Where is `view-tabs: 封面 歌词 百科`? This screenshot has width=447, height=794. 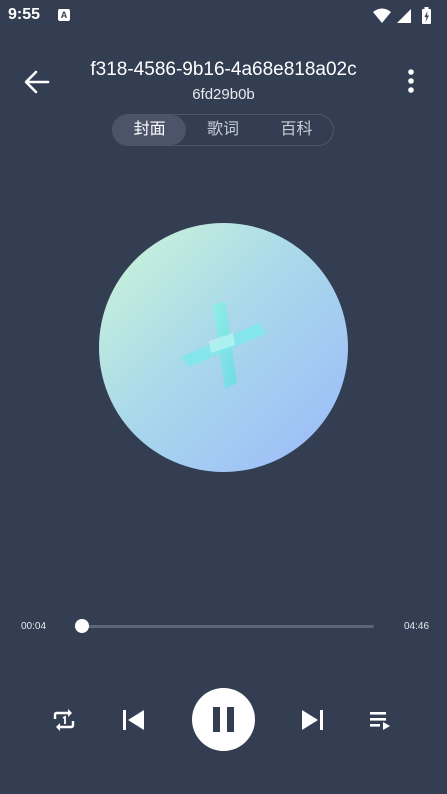
view-tabs: 封面 歌词 百科 is located at coordinates (223, 130).